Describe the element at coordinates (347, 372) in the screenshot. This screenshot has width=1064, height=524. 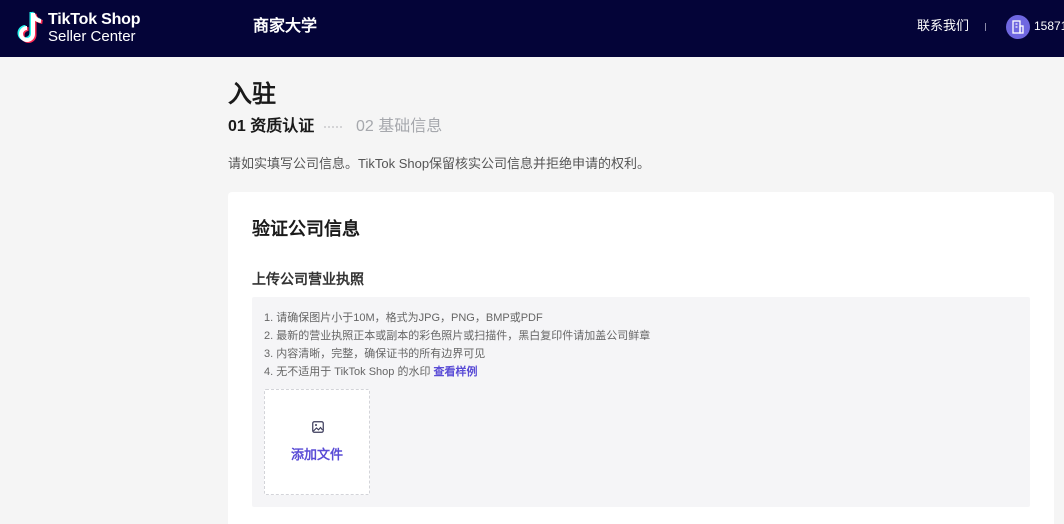
I see `requirement-text: 4. 无不适用于 TikTok Shop 的水印` at that location.